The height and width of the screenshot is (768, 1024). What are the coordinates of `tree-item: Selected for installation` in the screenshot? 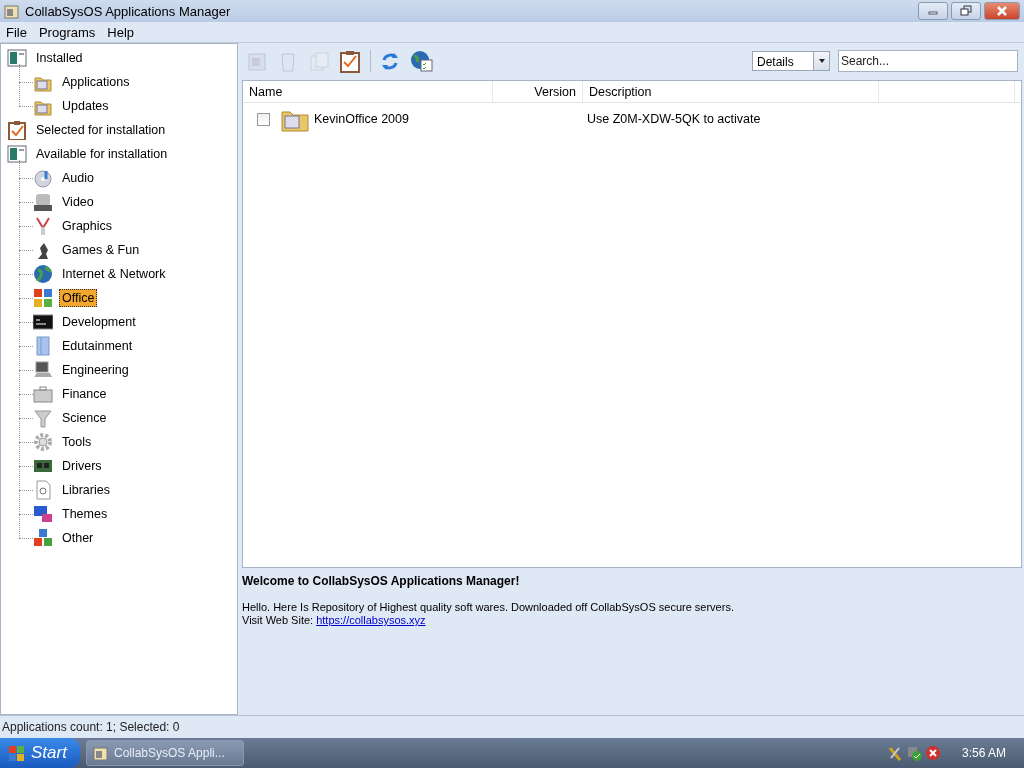 It's located at (101, 130).